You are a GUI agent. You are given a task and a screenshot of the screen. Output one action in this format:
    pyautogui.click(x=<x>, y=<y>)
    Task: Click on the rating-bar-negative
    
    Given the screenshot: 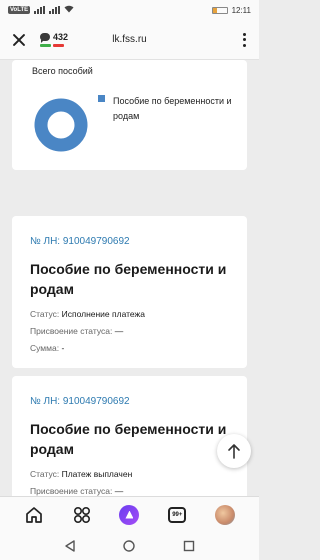 What is the action you would take?
    pyautogui.click(x=58, y=45)
    